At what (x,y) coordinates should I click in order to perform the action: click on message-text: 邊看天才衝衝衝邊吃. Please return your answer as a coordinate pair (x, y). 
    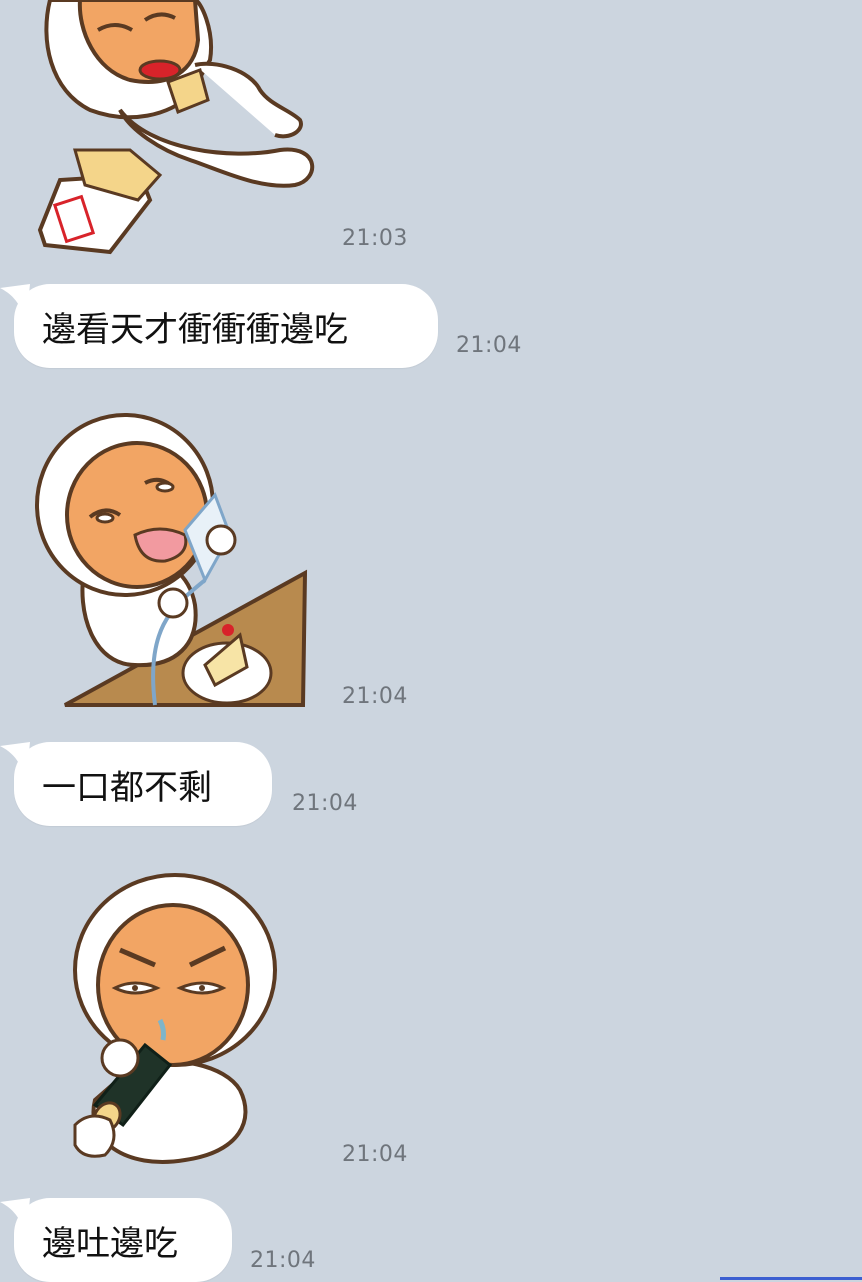
    Looking at the image, I should click on (195, 329).